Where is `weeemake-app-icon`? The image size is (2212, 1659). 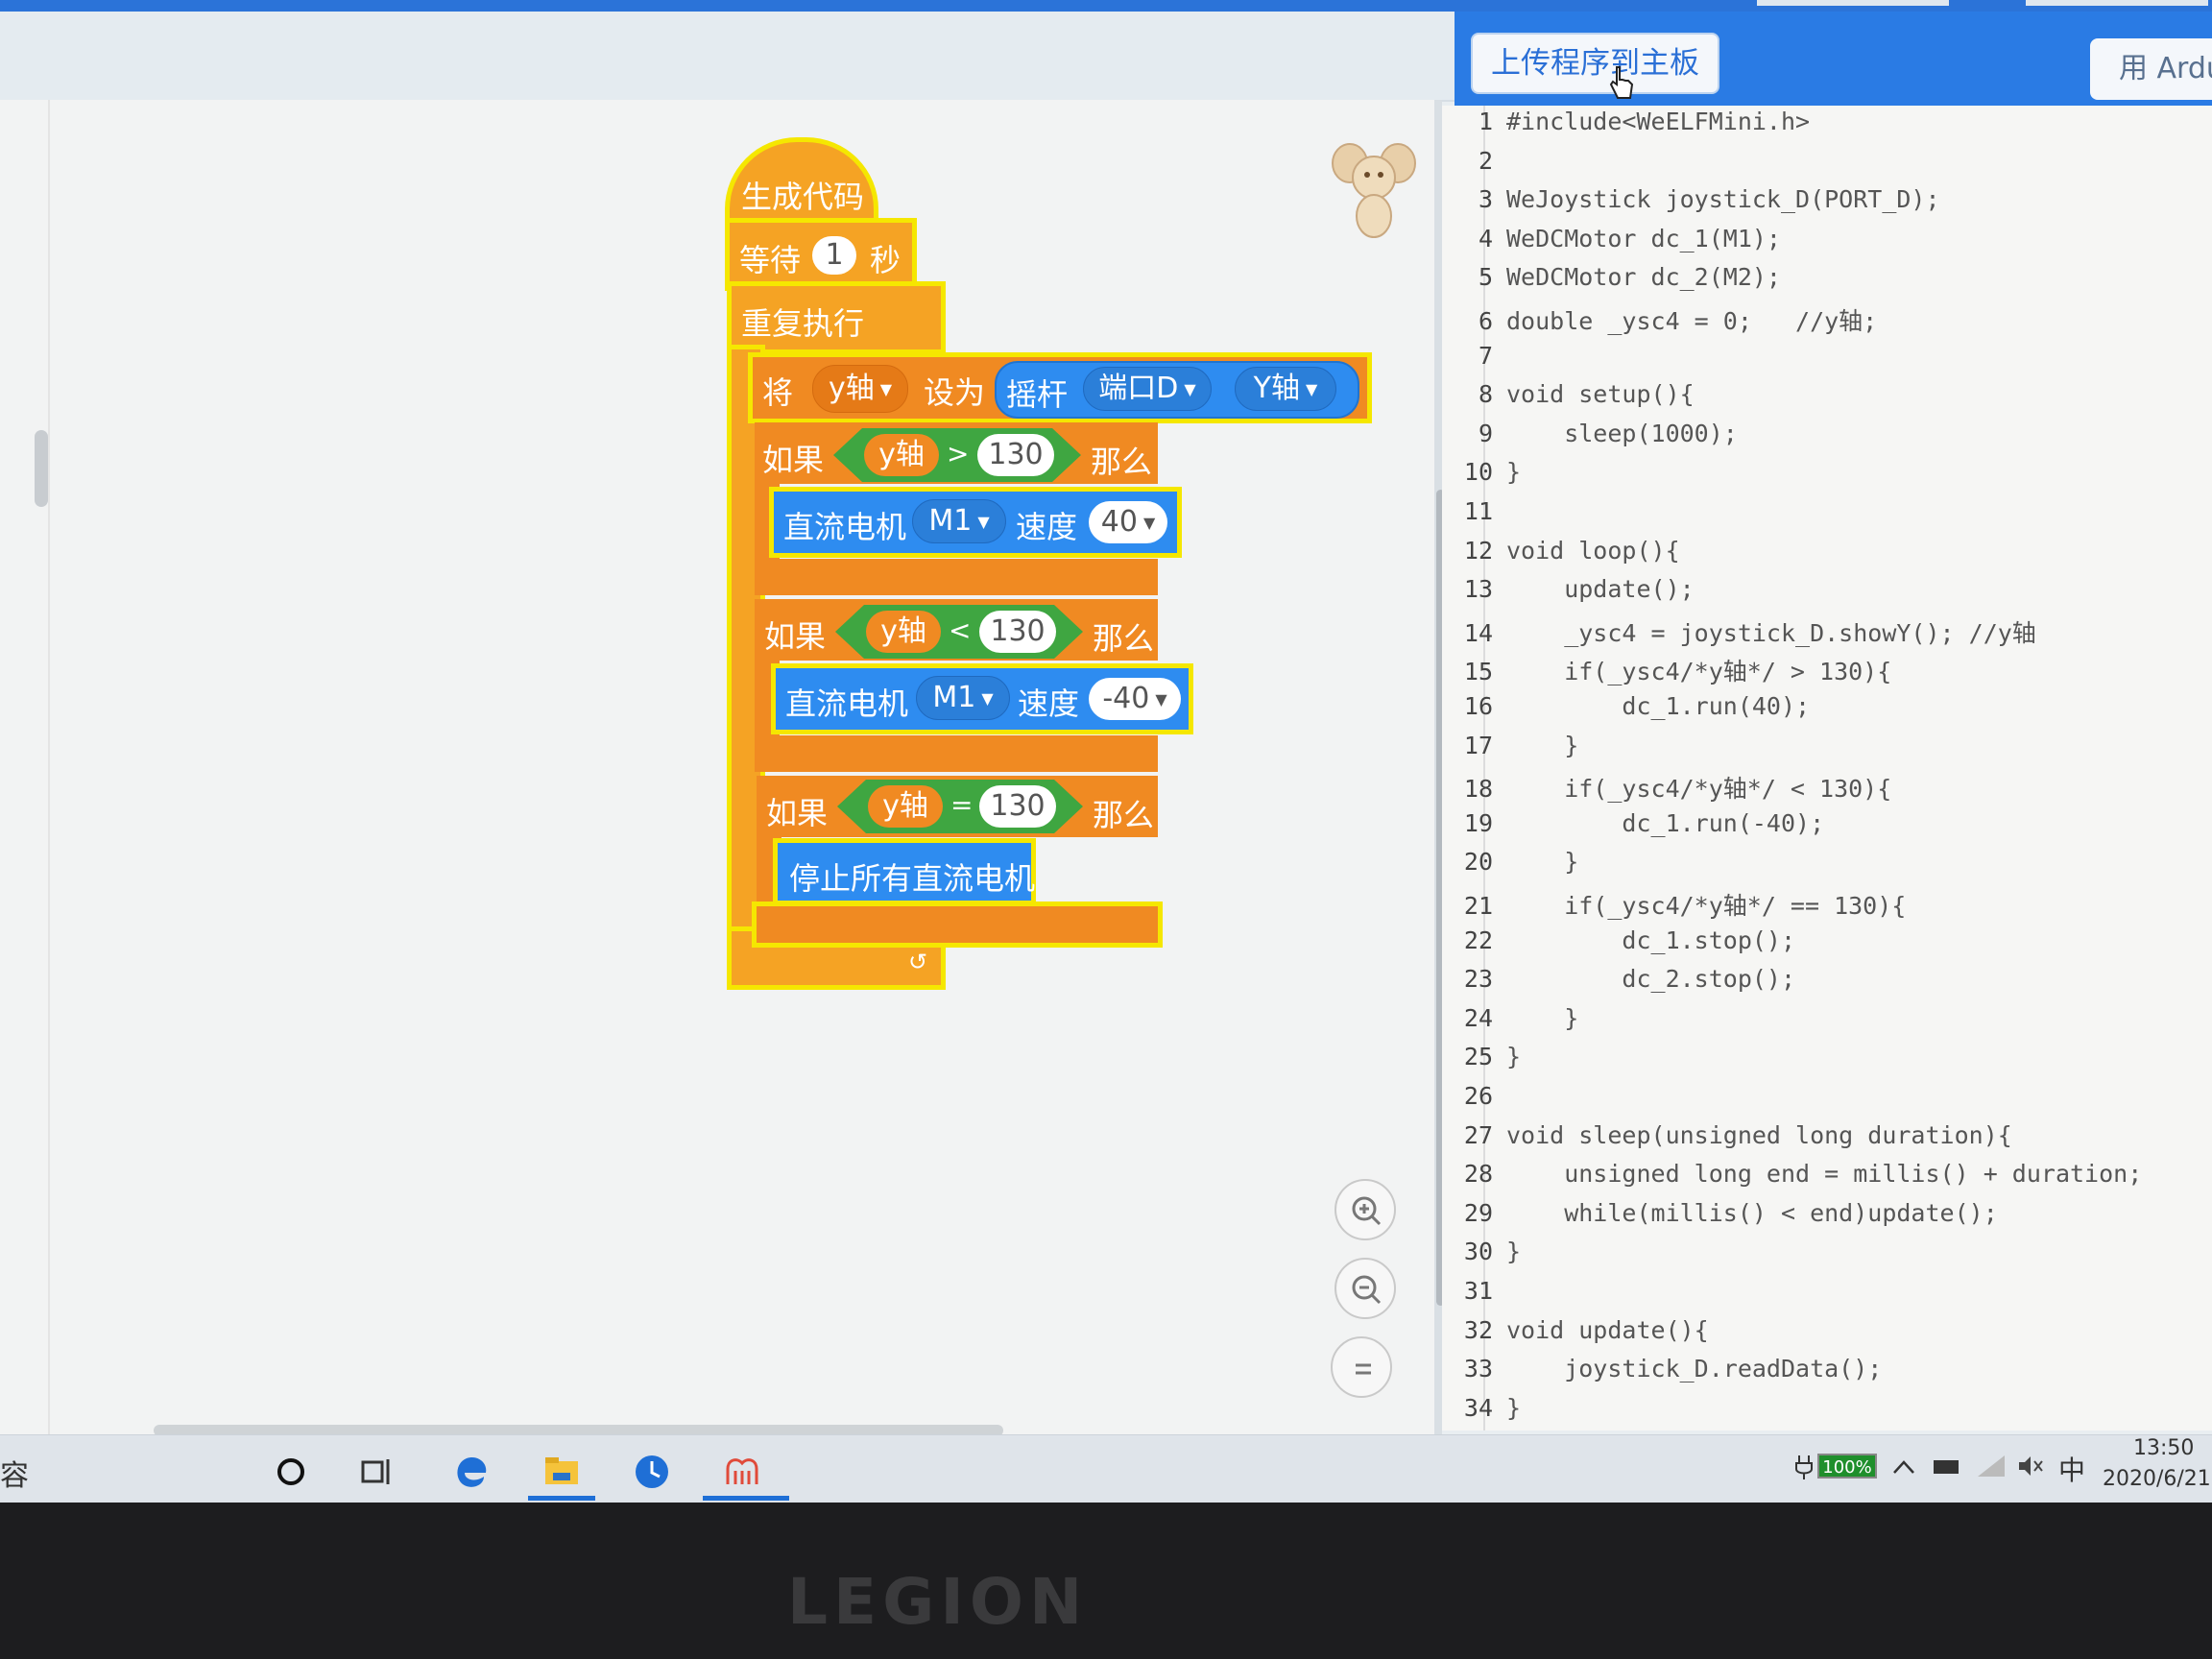
weeemake-app-icon is located at coordinates (742, 1472).